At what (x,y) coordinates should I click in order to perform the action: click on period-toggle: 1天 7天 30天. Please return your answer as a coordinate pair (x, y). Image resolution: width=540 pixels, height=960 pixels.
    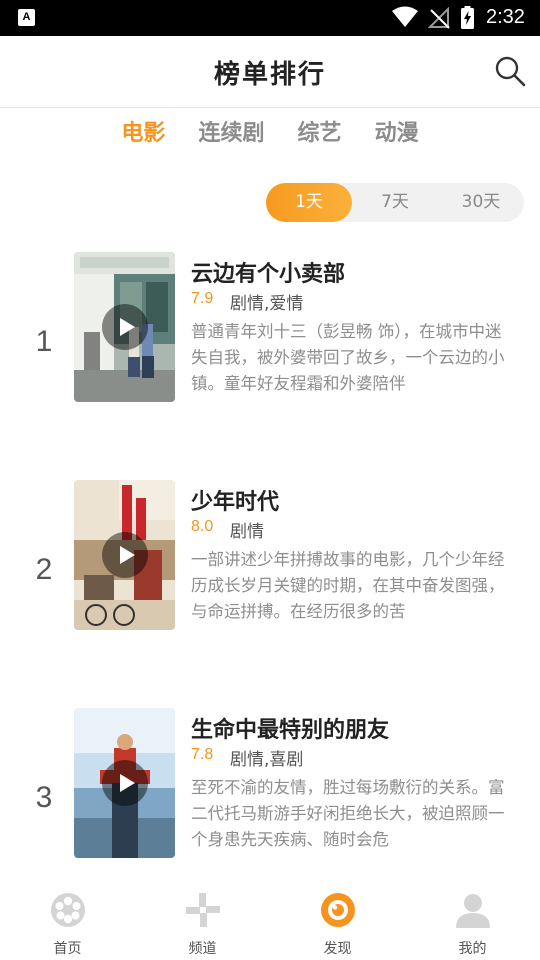
    Looking at the image, I should click on (395, 202).